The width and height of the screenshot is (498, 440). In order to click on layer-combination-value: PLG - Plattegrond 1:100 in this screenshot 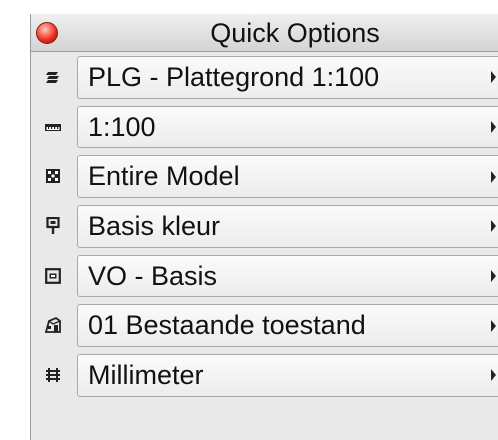, I will do `click(234, 76)`.